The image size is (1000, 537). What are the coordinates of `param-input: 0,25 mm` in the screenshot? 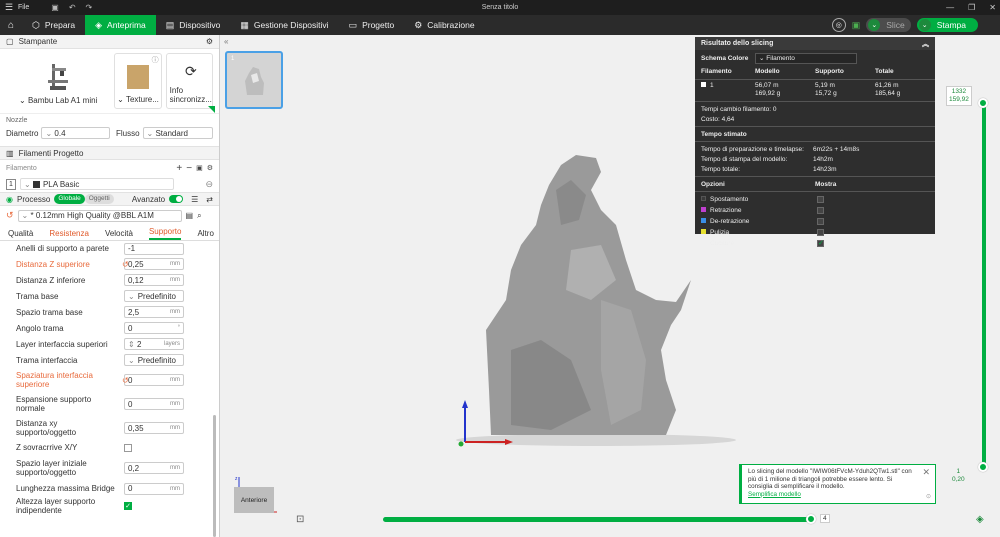 It's located at (154, 264).